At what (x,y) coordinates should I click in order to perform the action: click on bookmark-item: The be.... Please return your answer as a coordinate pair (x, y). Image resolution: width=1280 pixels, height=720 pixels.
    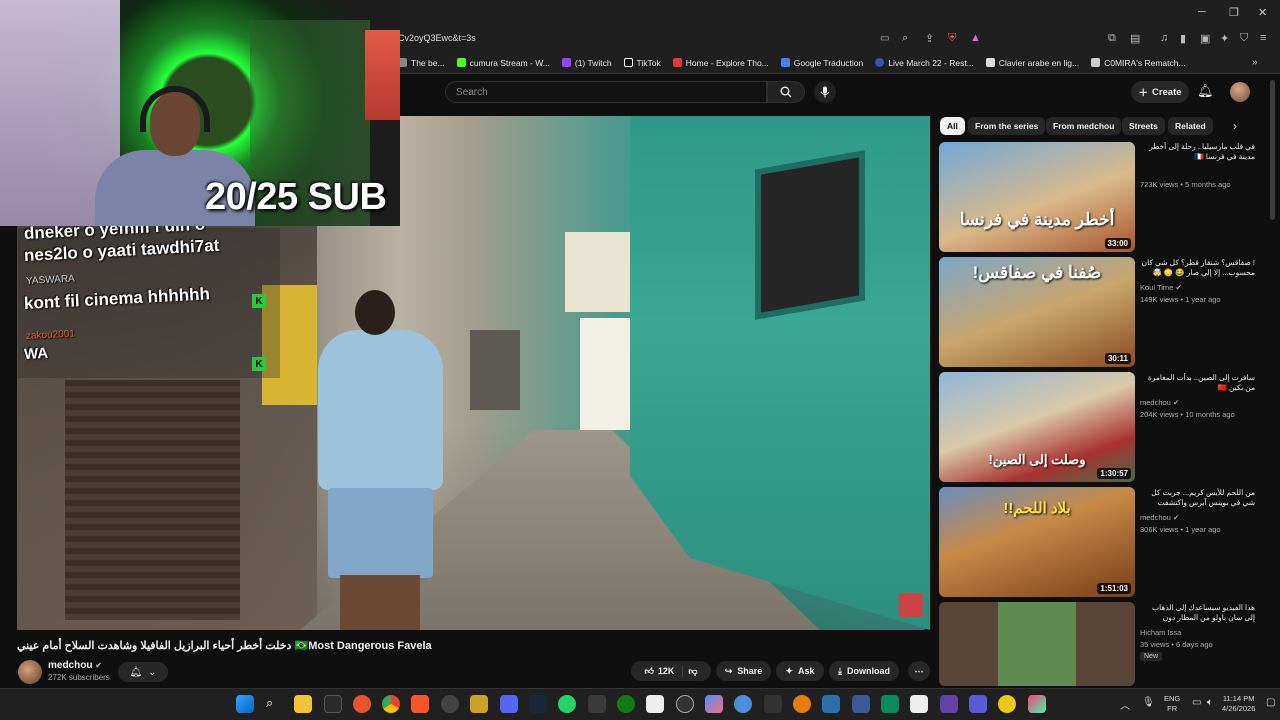
    Looking at the image, I should click on (421, 63).